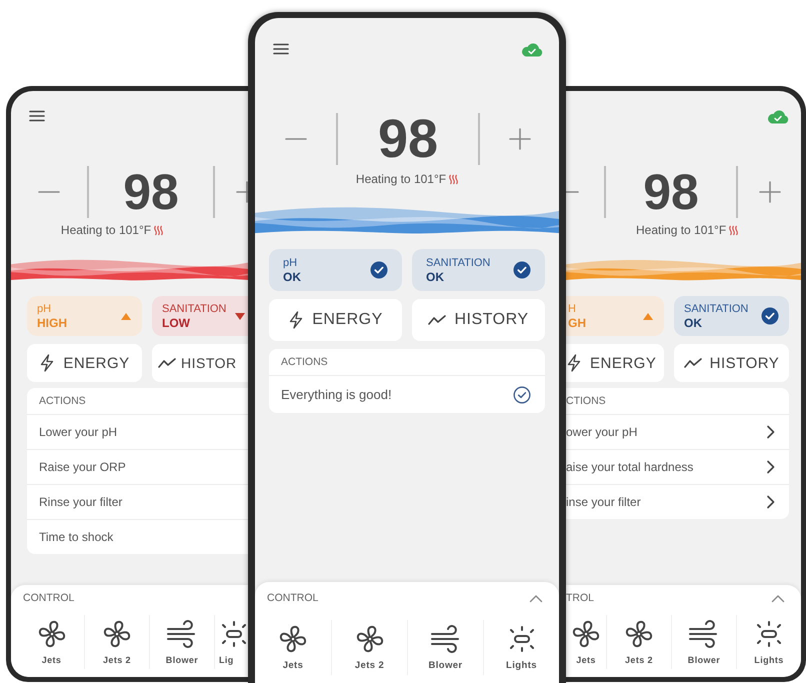  Describe the element at coordinates (335, 270) in the screenshot. I see `status-card: pH OK` at that location.